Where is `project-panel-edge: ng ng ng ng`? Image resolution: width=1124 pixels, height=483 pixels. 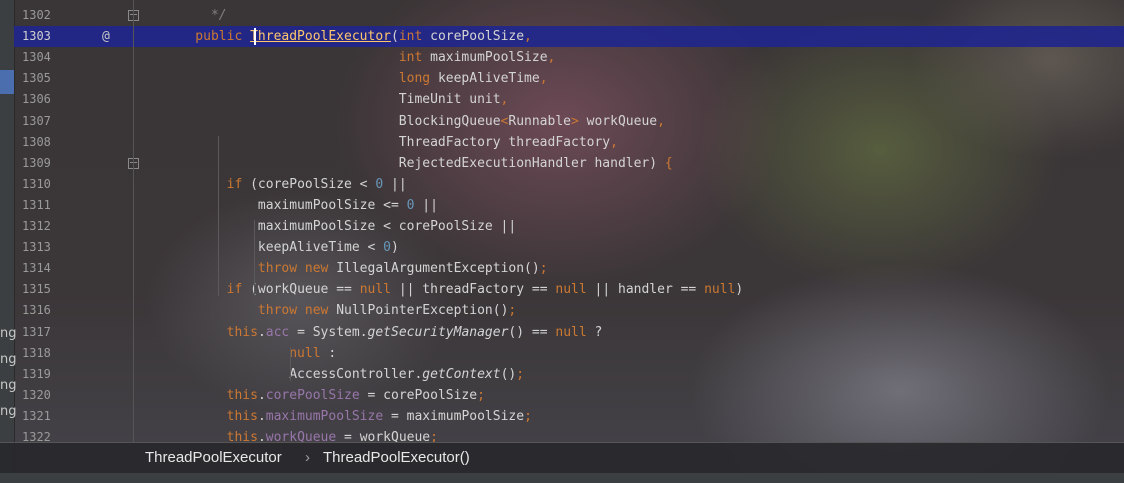 project-panel-edge: ng ng ng ng is located at coordinates (8, 241).